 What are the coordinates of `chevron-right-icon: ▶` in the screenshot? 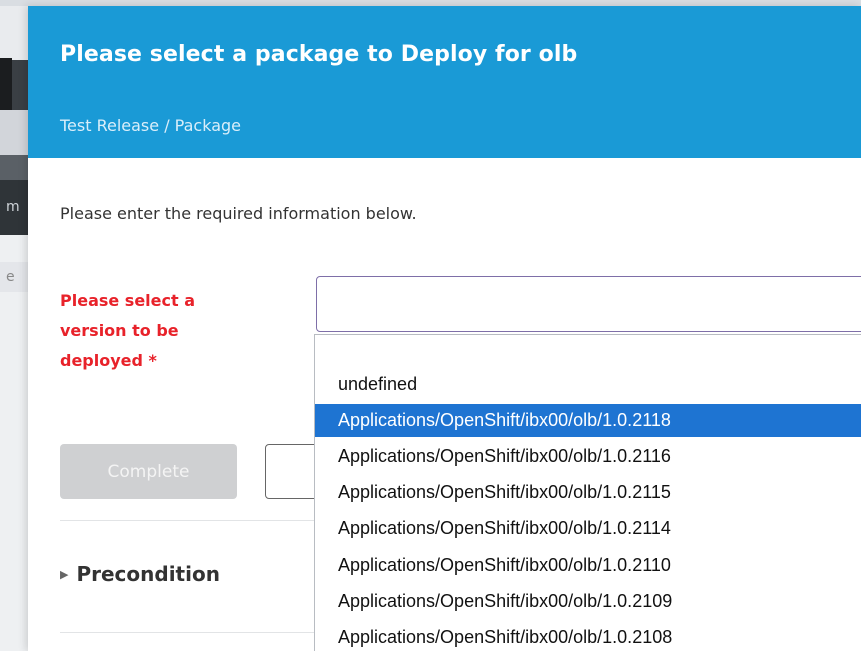 It's located at (64, 574).